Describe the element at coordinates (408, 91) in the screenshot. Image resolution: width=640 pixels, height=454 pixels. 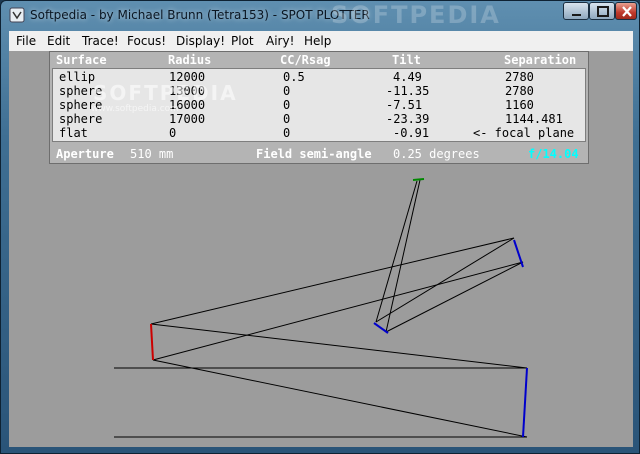
I see `cell-tilt: -11.35` at that location.